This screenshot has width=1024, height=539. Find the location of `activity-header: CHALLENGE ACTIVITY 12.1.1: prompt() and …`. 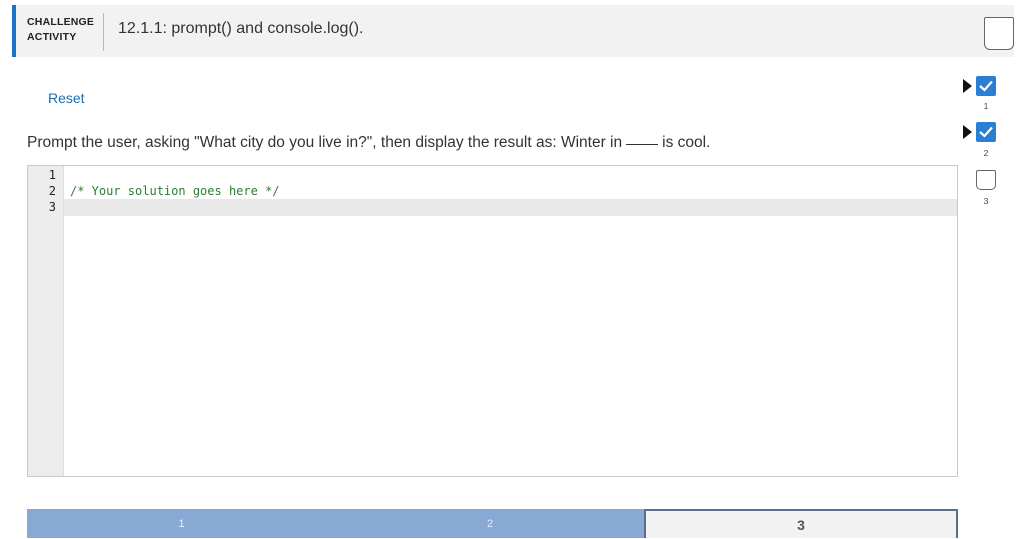

activity-header: CHALLENGE ACTIVITY 12.1.1: prompt() and … is located at coordinates (513, 31).